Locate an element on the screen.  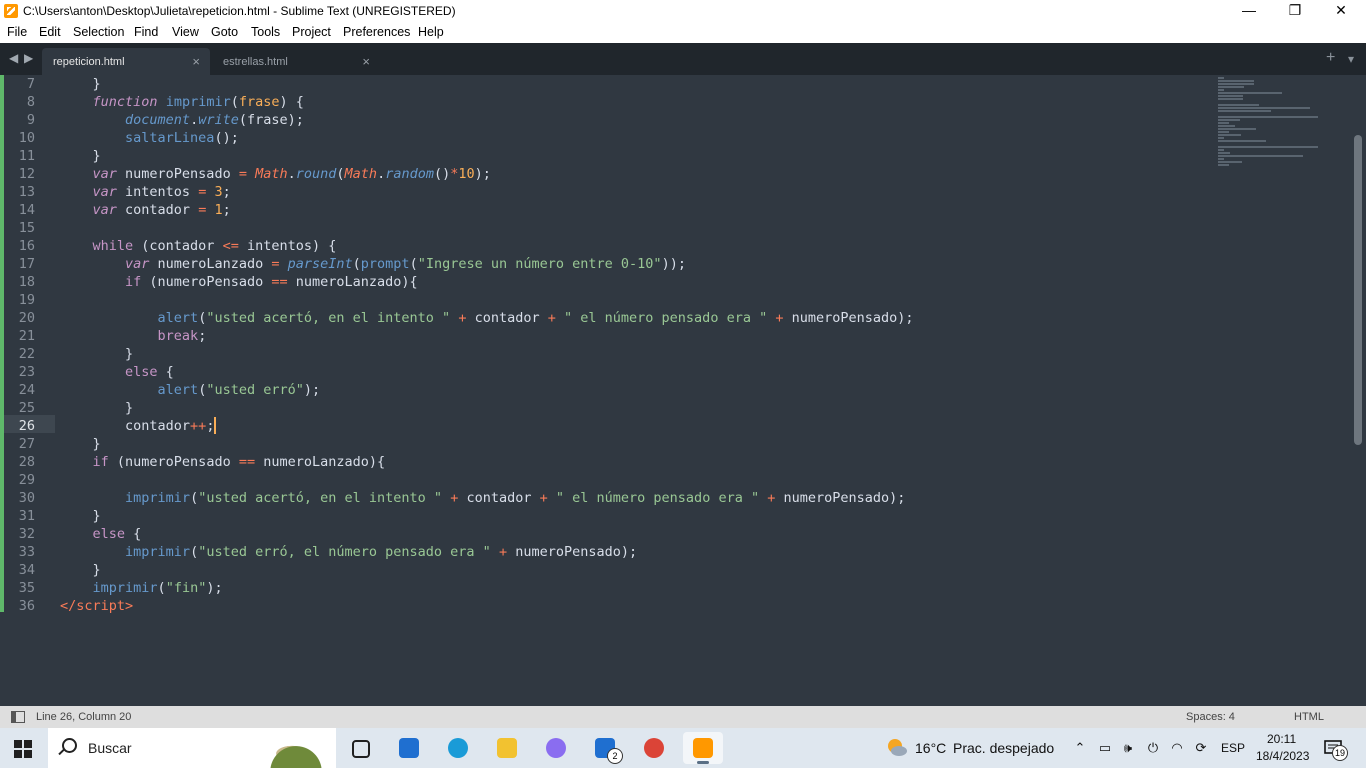
code-line: 8 function imprimir(frase) { is located at coordinates (605, 102).